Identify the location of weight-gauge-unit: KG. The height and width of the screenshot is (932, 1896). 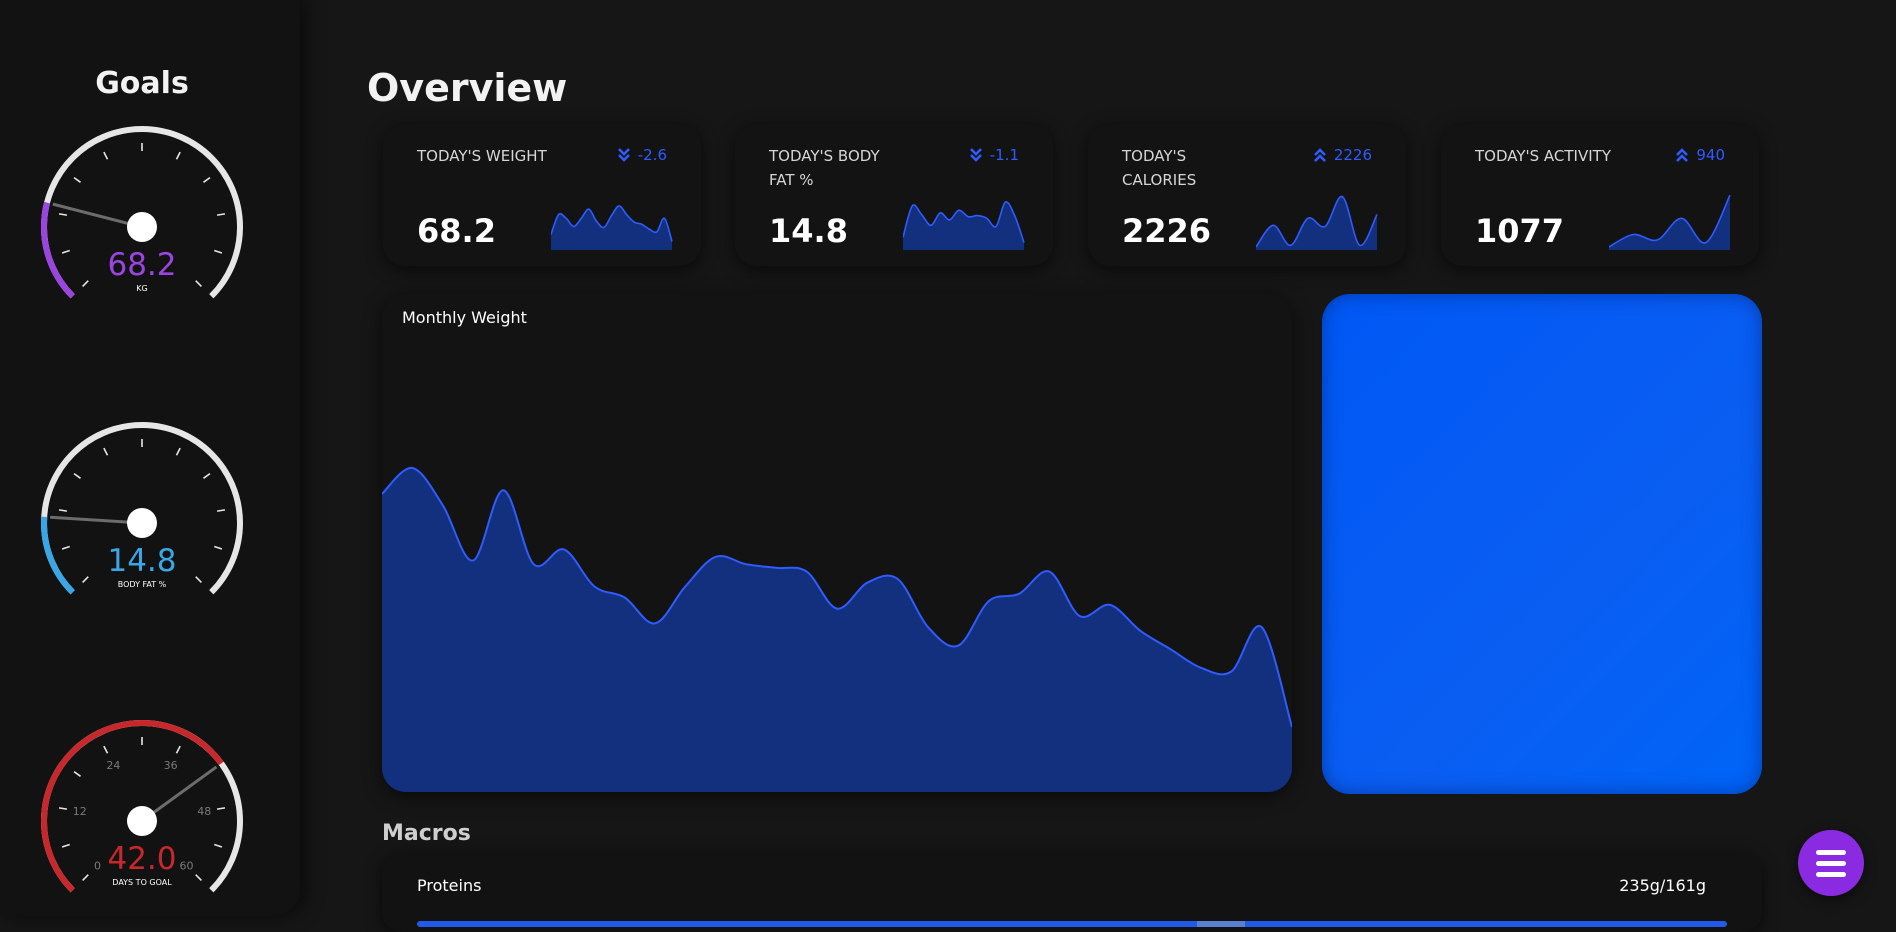
(142, 288).